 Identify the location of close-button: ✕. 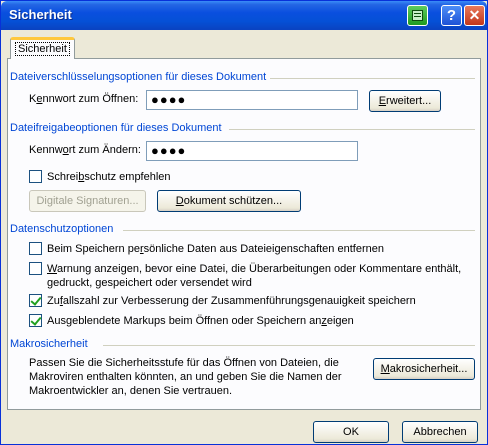
(474, 15).